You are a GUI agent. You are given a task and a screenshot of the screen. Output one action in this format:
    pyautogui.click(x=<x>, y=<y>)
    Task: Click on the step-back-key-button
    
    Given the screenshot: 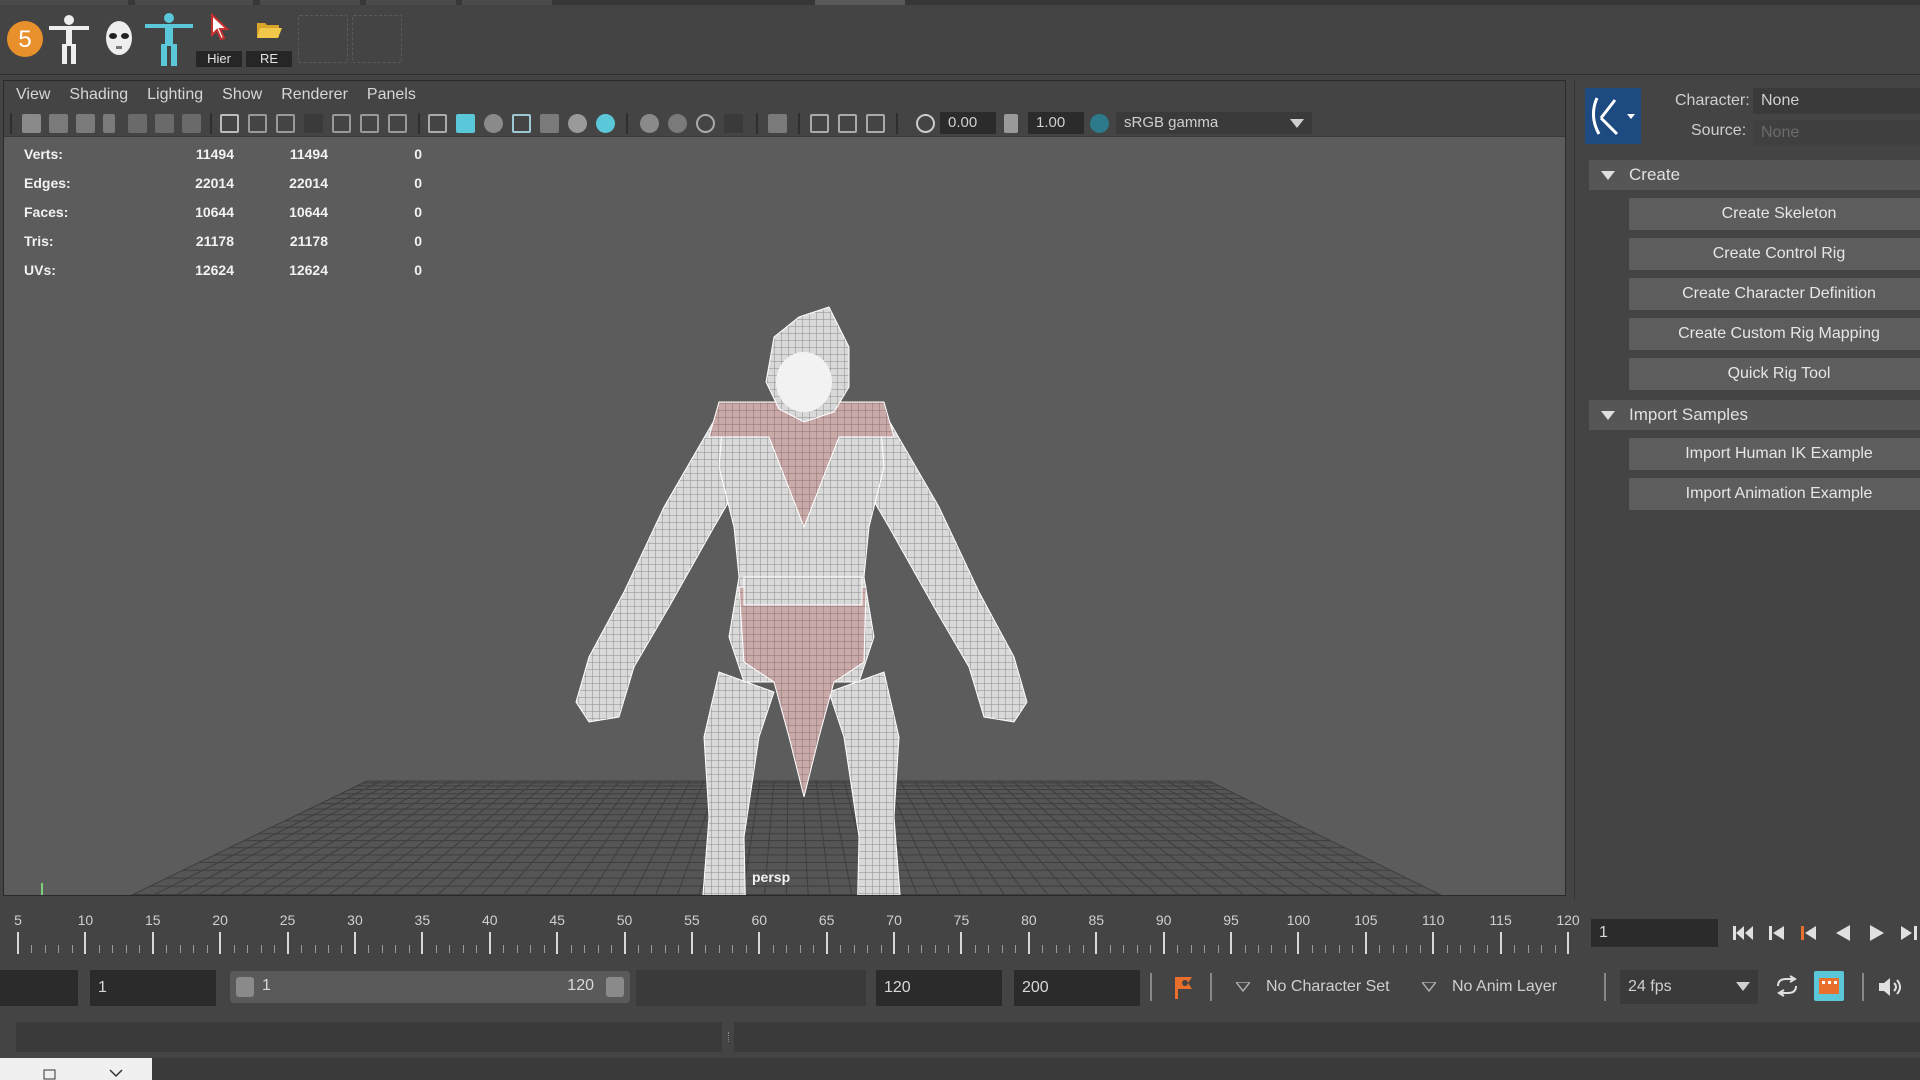 What is the action you would take?
    pyautogui.click(x=1777, y=933)
    